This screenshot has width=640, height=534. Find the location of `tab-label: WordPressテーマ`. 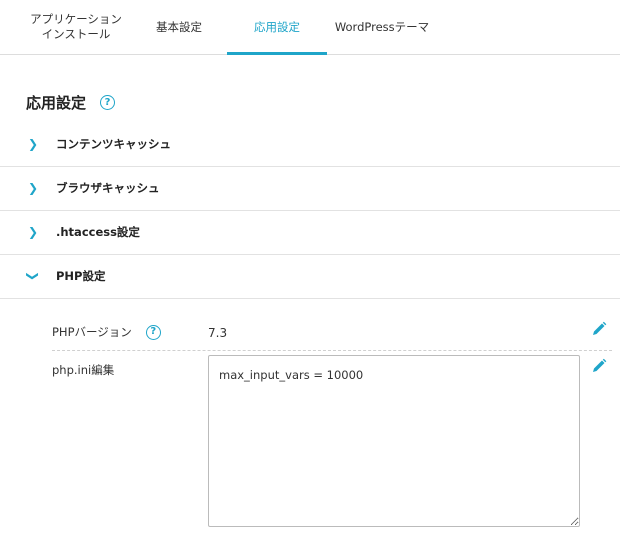

tab-label: WordPressテーマ is located at coordinates (382, 26).